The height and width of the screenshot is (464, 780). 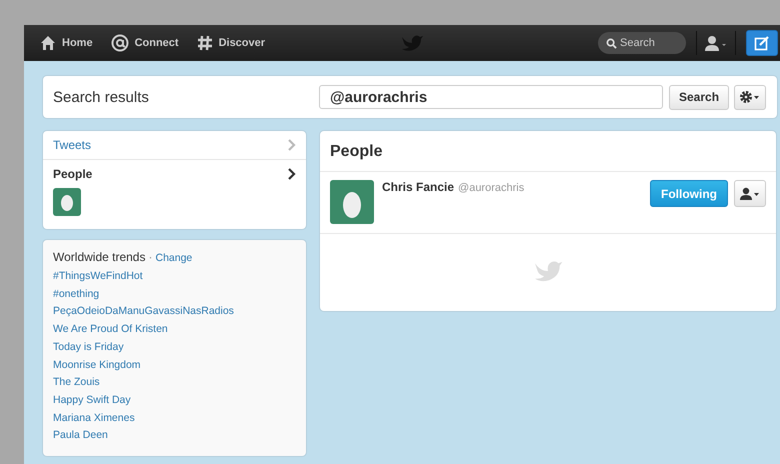 I want to click on change-link: Change, so click(x=173, y=258).